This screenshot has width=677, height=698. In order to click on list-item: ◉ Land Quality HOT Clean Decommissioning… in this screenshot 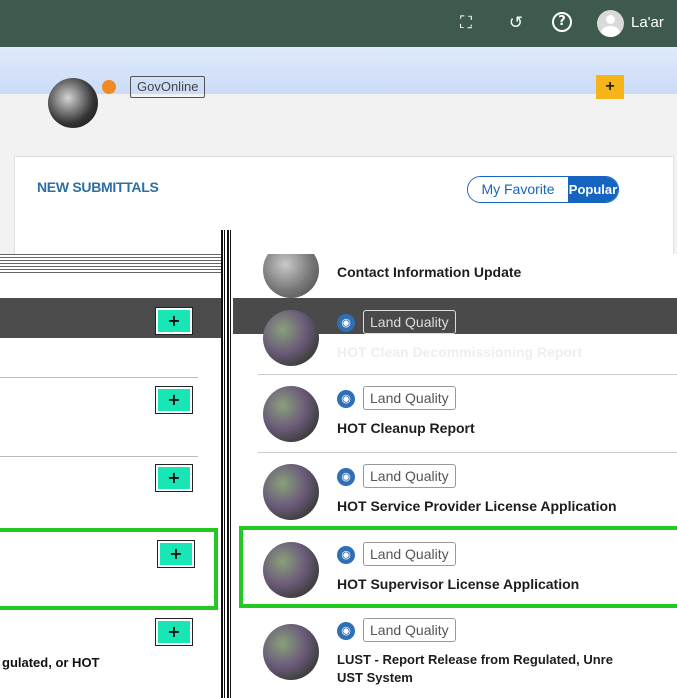, I will do `click(455, 338)`.